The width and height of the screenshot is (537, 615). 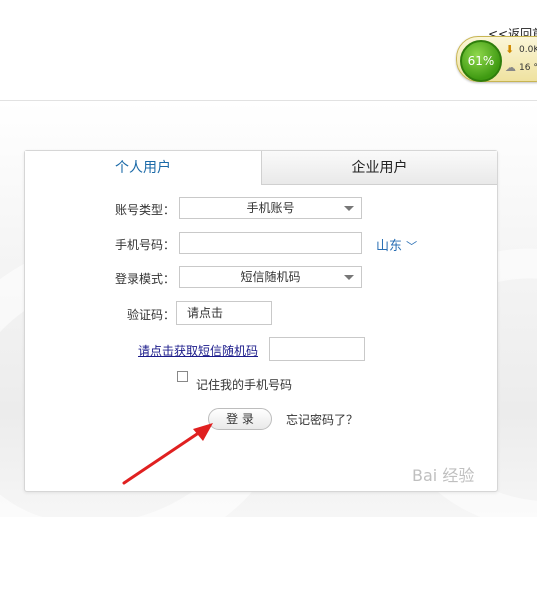 I want to click on temperature: 16 ℃, so click(x=528, y=68).